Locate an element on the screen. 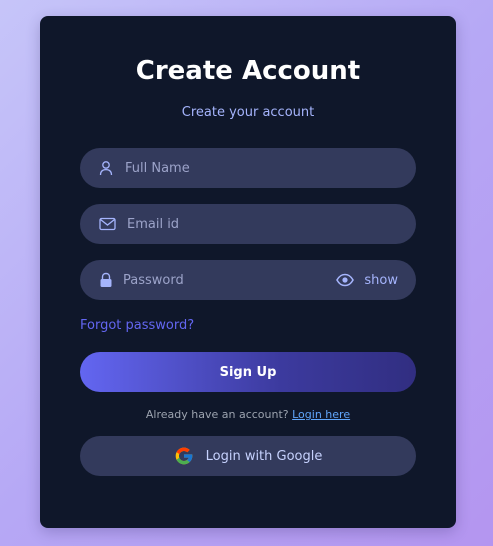 This screenshot has height=546, width=493. full-name-field is located at coordinates (248, 168).